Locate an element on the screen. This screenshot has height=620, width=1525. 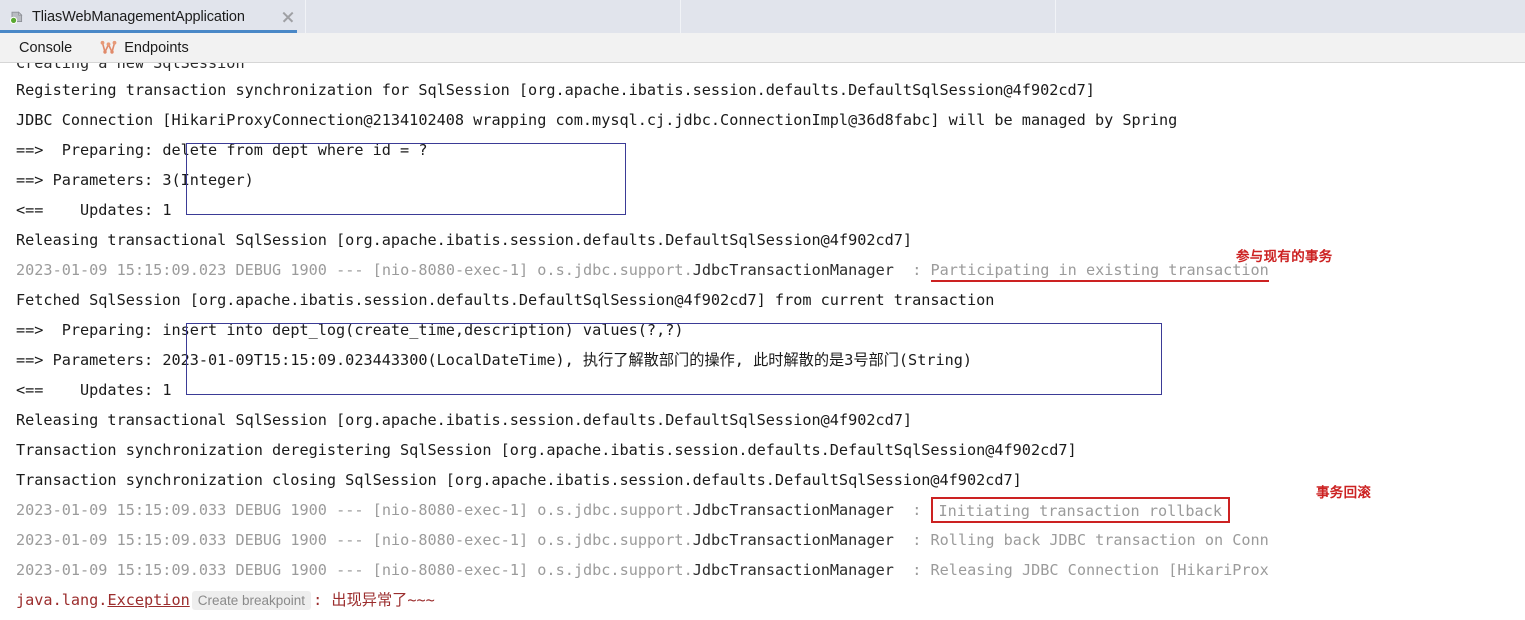
console-tab-label: Console is located at coordinates (46, 47).